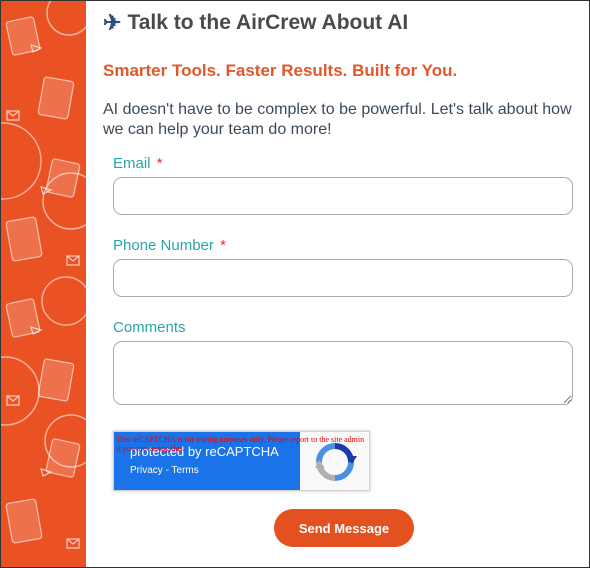 The width and height of the screenshot is (590, 568). Describe the element at coordinates (344, 528) in the screenshot. I see `send-message-button: Send Message` at that location.